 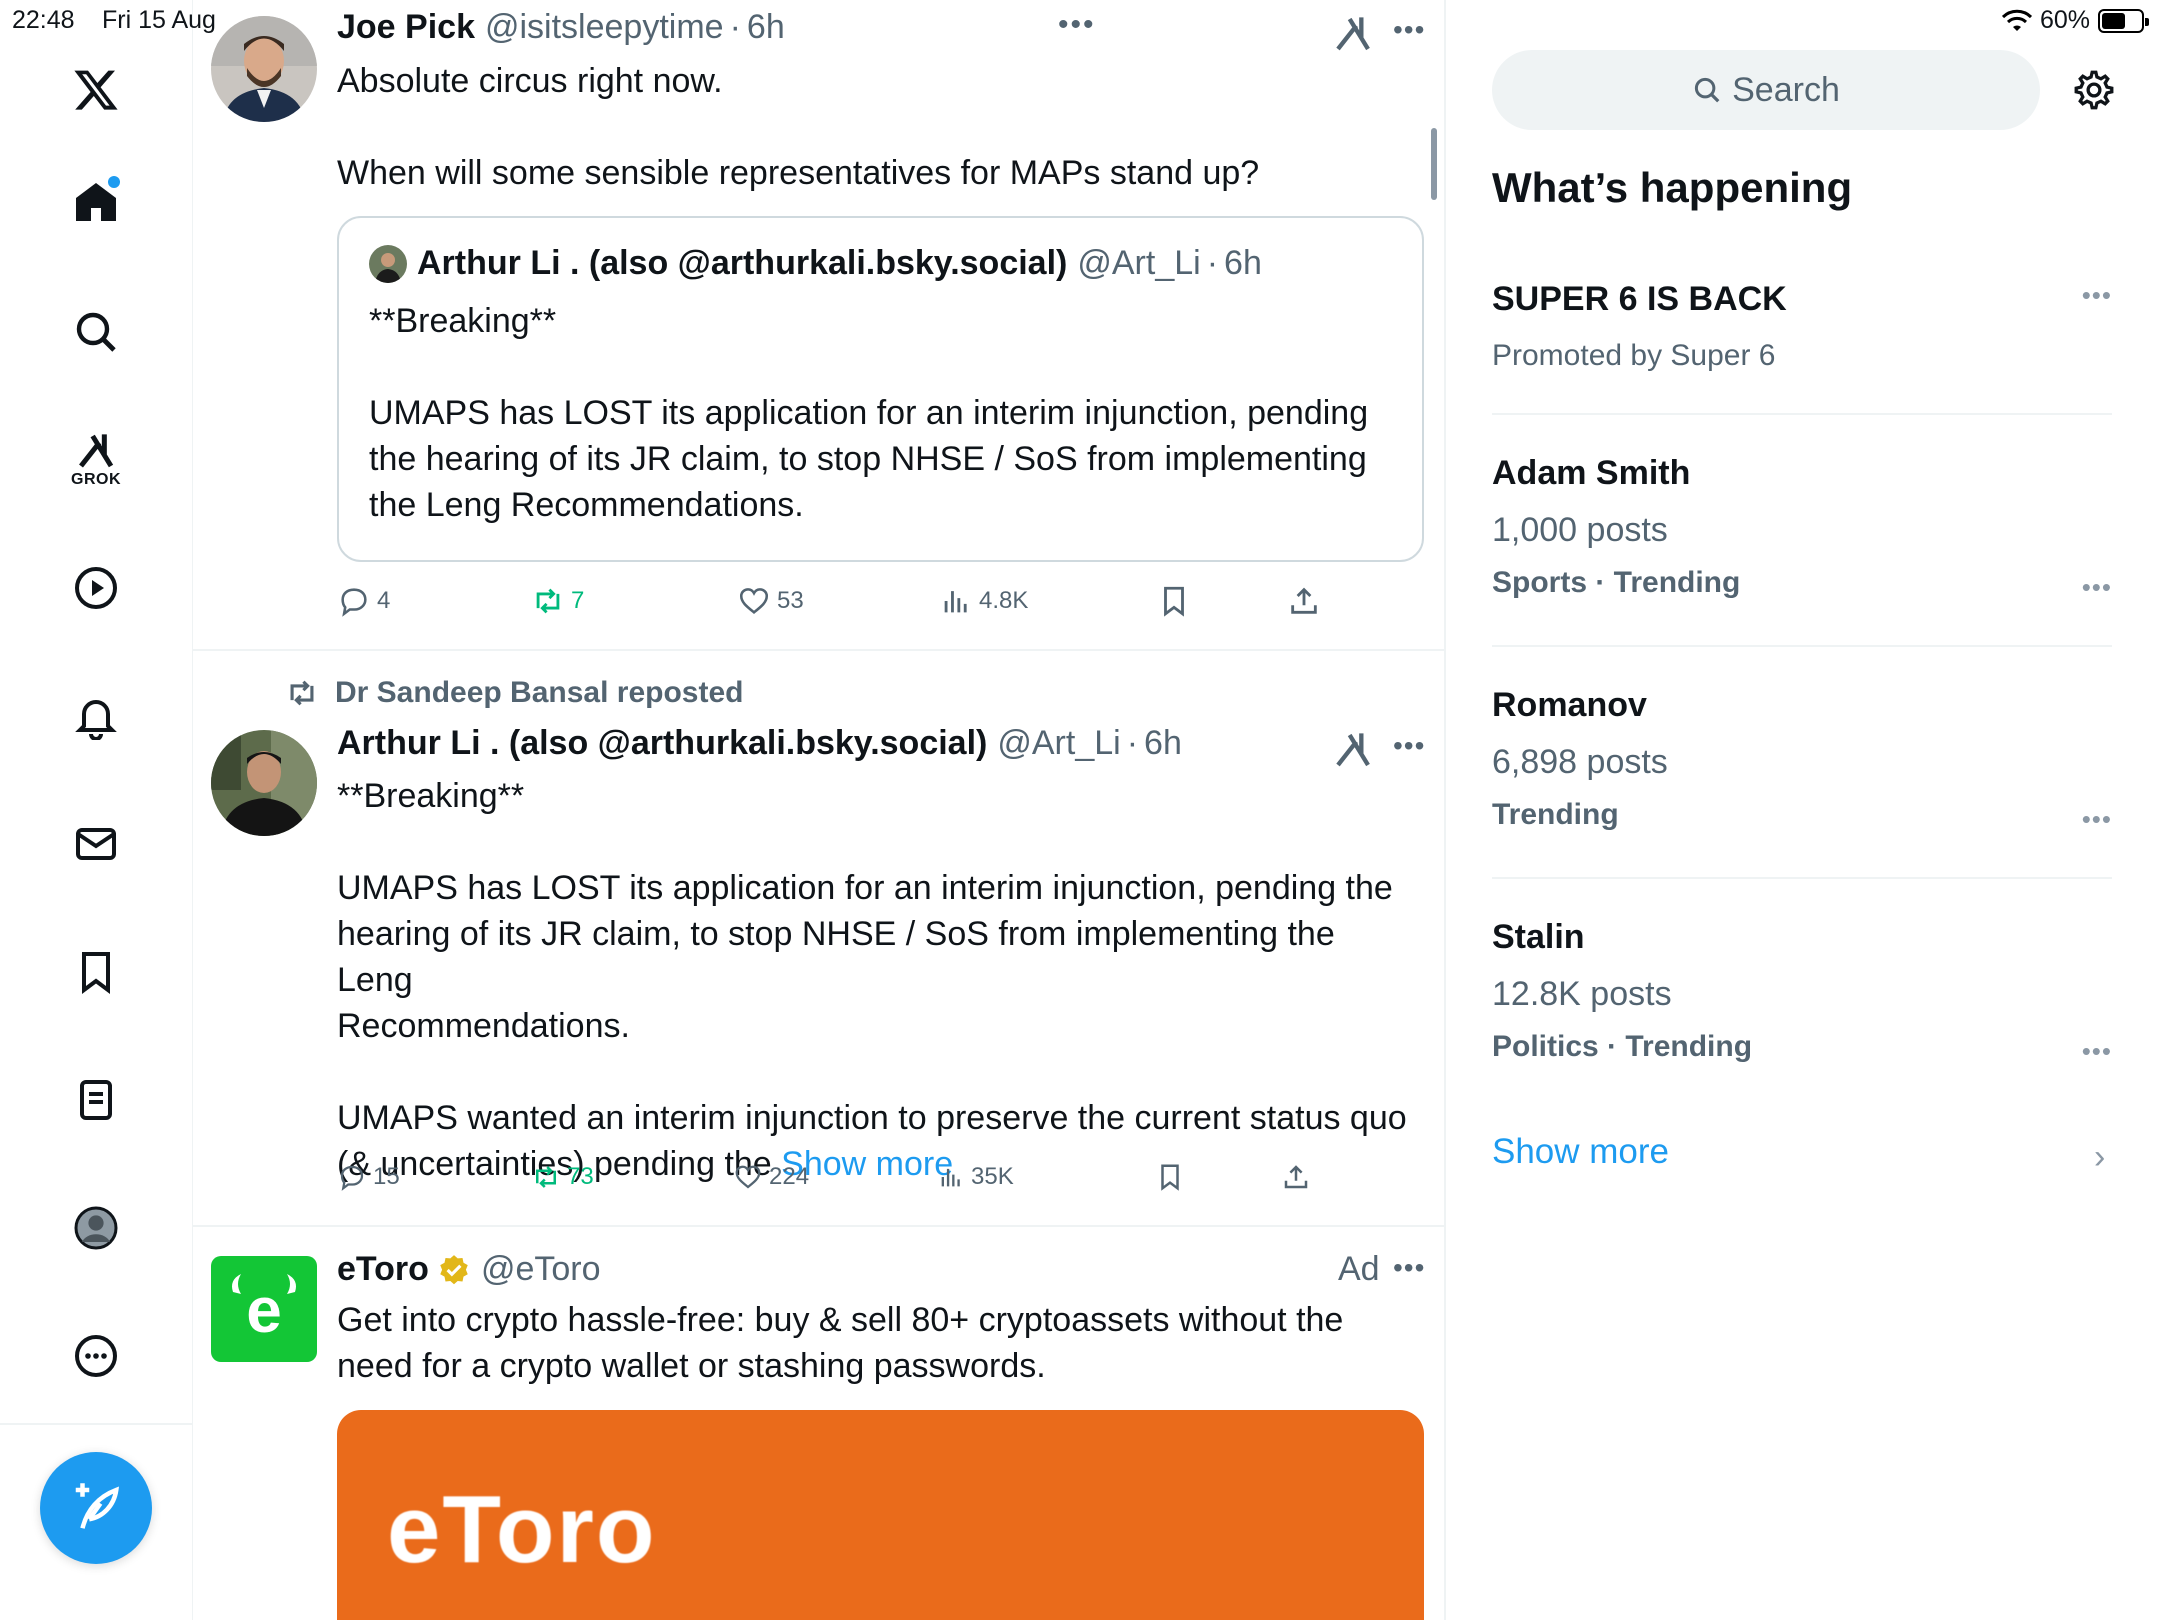 What do you see at coordinates (1802, 345) in the screenshot?
I see `promoted-trend: SUPER 6 IS BACK Promoted by Super 6 •••` at bounding box center [1802, 345].